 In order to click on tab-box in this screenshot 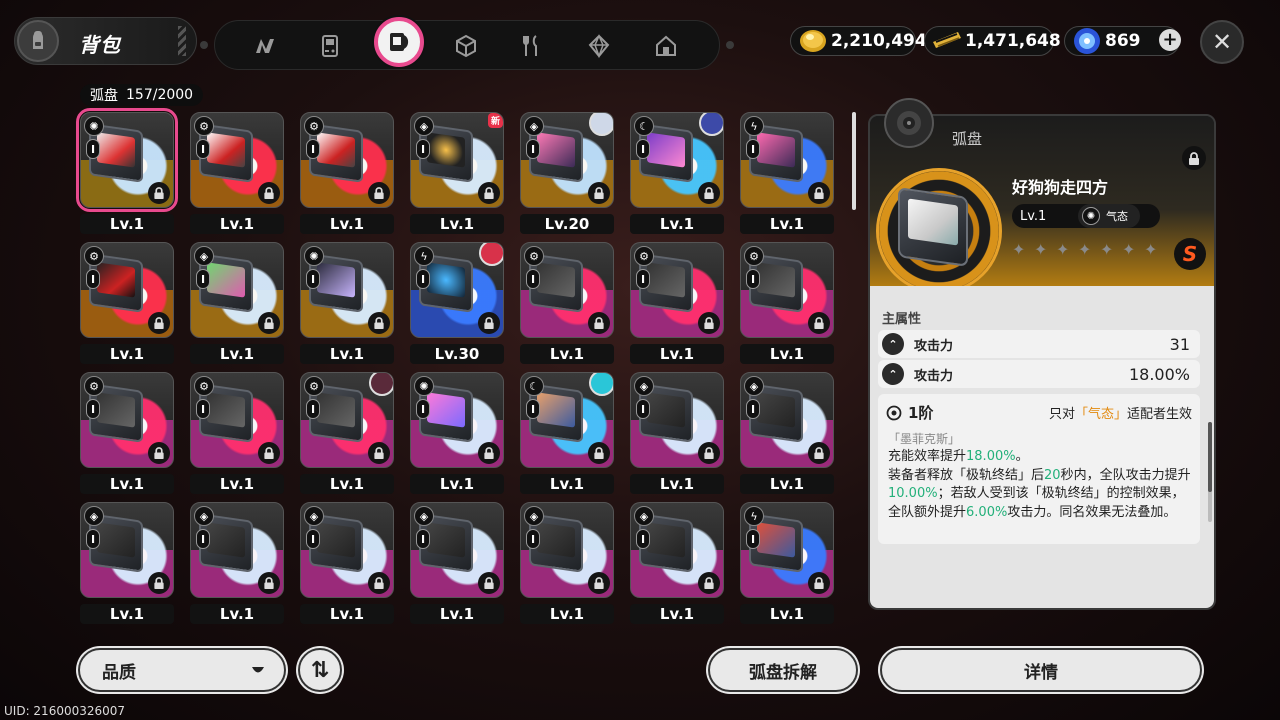, I will do `click(466, 46)`.